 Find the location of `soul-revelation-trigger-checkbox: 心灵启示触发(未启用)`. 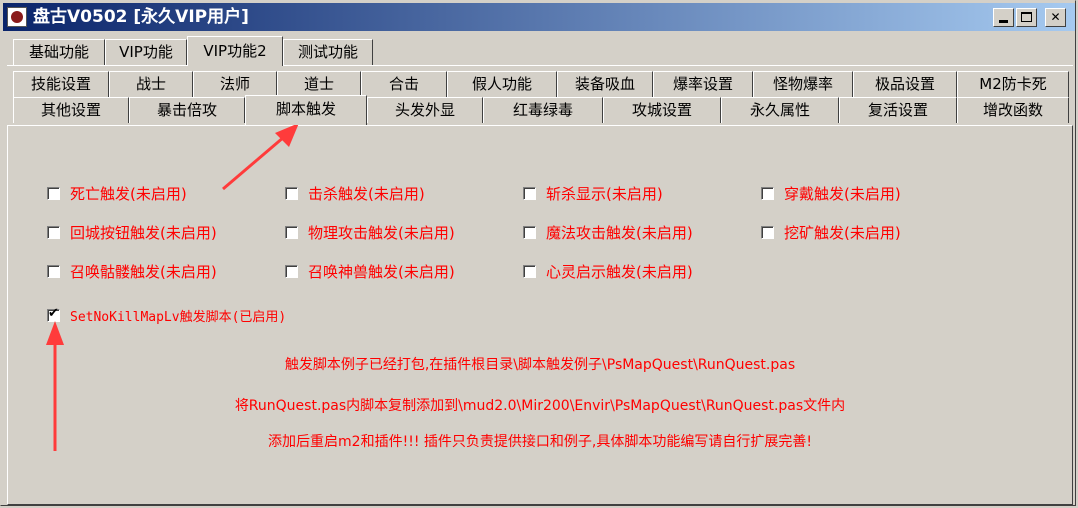

soul-revelation-trigger-checkbox: 心灵启示触发(未启用) is located at coordinates (608, 271).